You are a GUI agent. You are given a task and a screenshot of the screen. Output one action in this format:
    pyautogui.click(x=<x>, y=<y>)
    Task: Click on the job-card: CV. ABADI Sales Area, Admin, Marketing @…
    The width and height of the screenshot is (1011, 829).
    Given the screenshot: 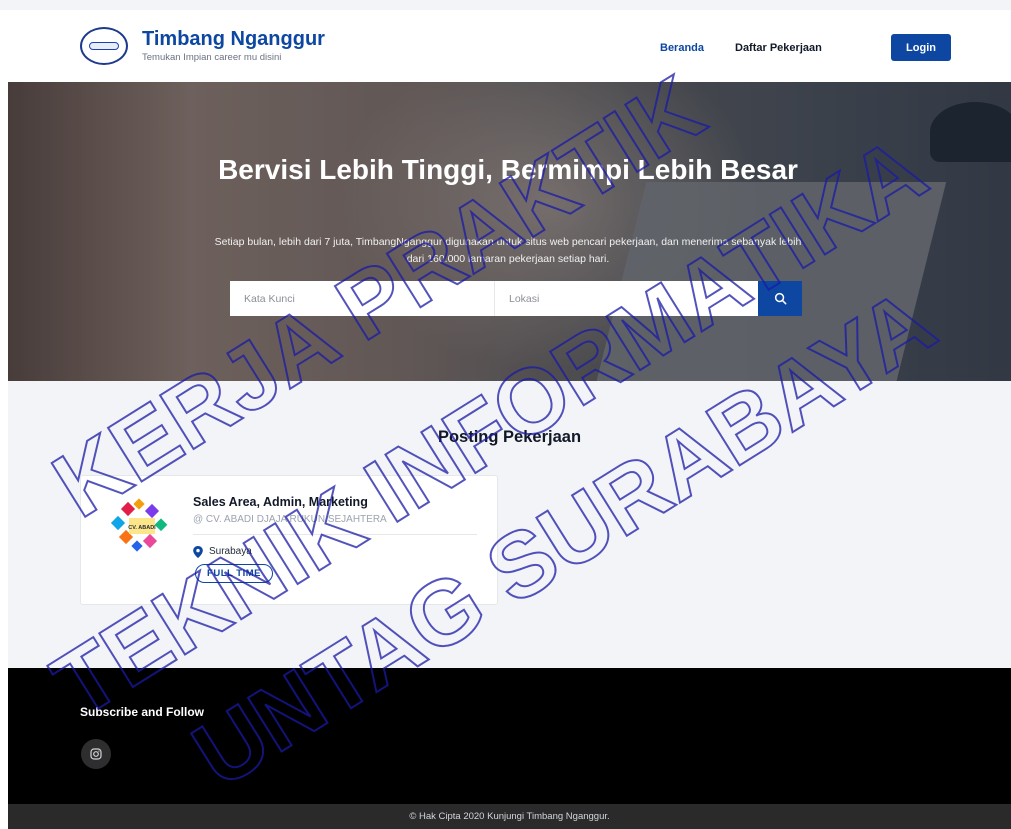 What is the action you would take?
    pyautogui.click(x=289, y=540)
    